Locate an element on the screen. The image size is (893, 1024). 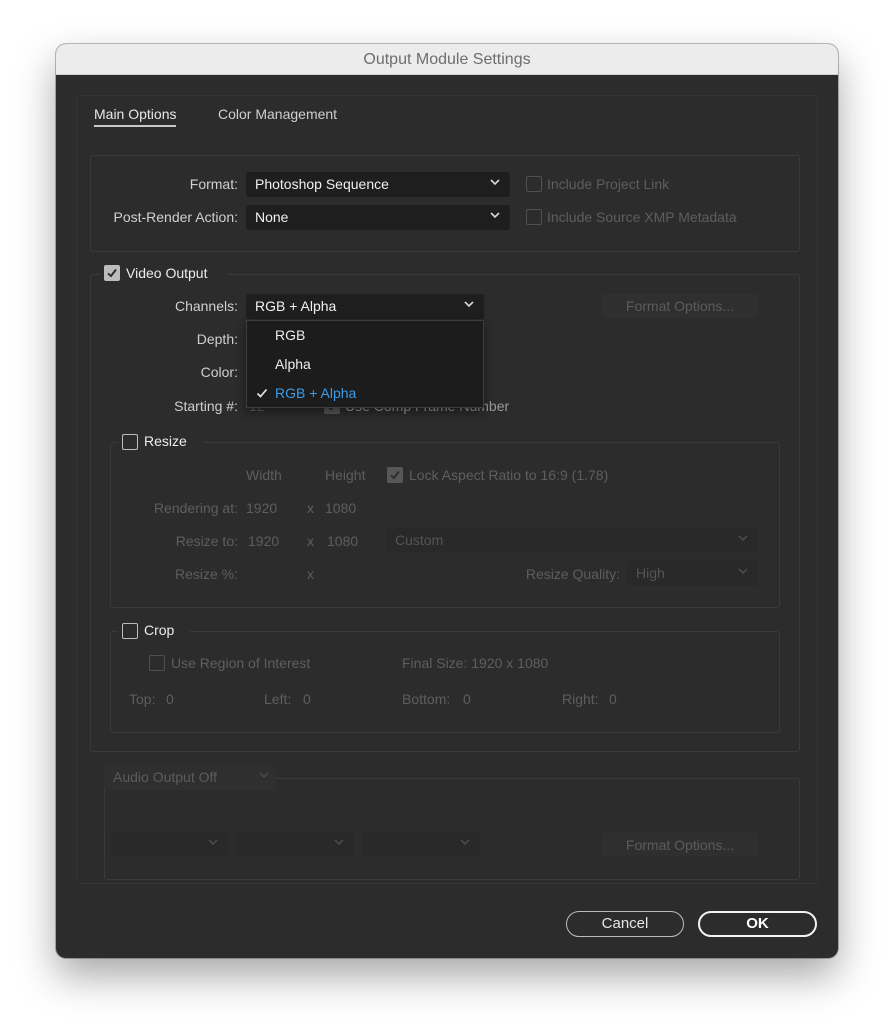
crop-section is located at coordinates (445, 682).